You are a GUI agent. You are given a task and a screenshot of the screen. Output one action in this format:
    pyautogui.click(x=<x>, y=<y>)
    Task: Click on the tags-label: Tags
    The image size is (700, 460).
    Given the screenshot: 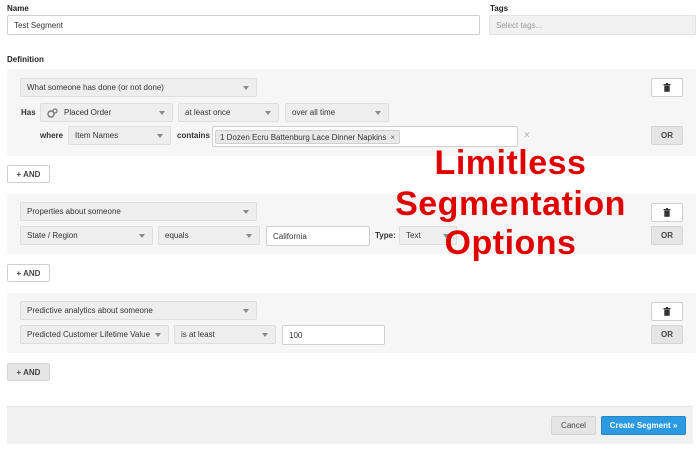 What is the action you would take?
    pyautogui.click(x=499, y=8)
    